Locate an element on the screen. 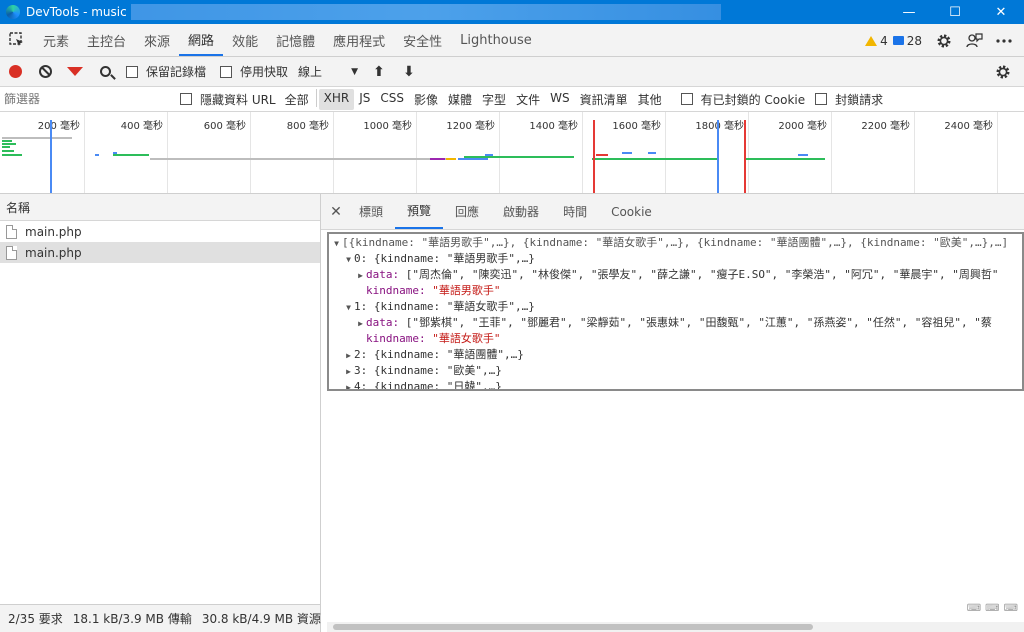  record-button is located at coordinates (15, 72).